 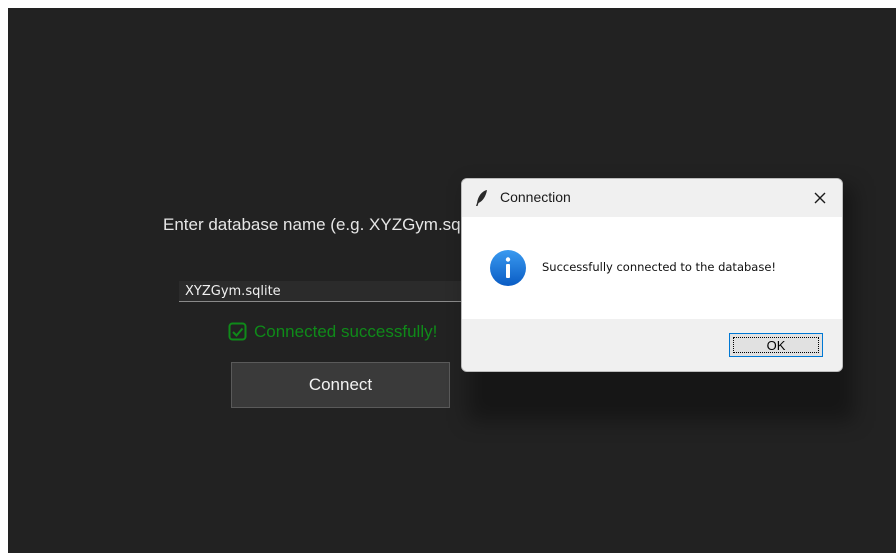 What do you see at coordinates (237, 331) in the screenshot?
I see `checkbox-check-icon` at bounding box center [237, 331].